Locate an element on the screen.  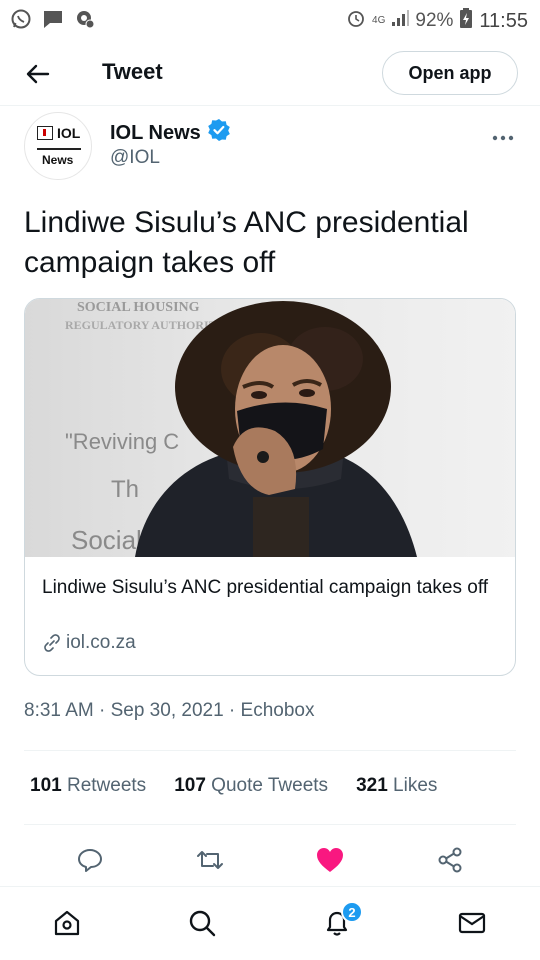
status-right-icons: 4G 92% 11:55 is located at coordinates (437, 21).